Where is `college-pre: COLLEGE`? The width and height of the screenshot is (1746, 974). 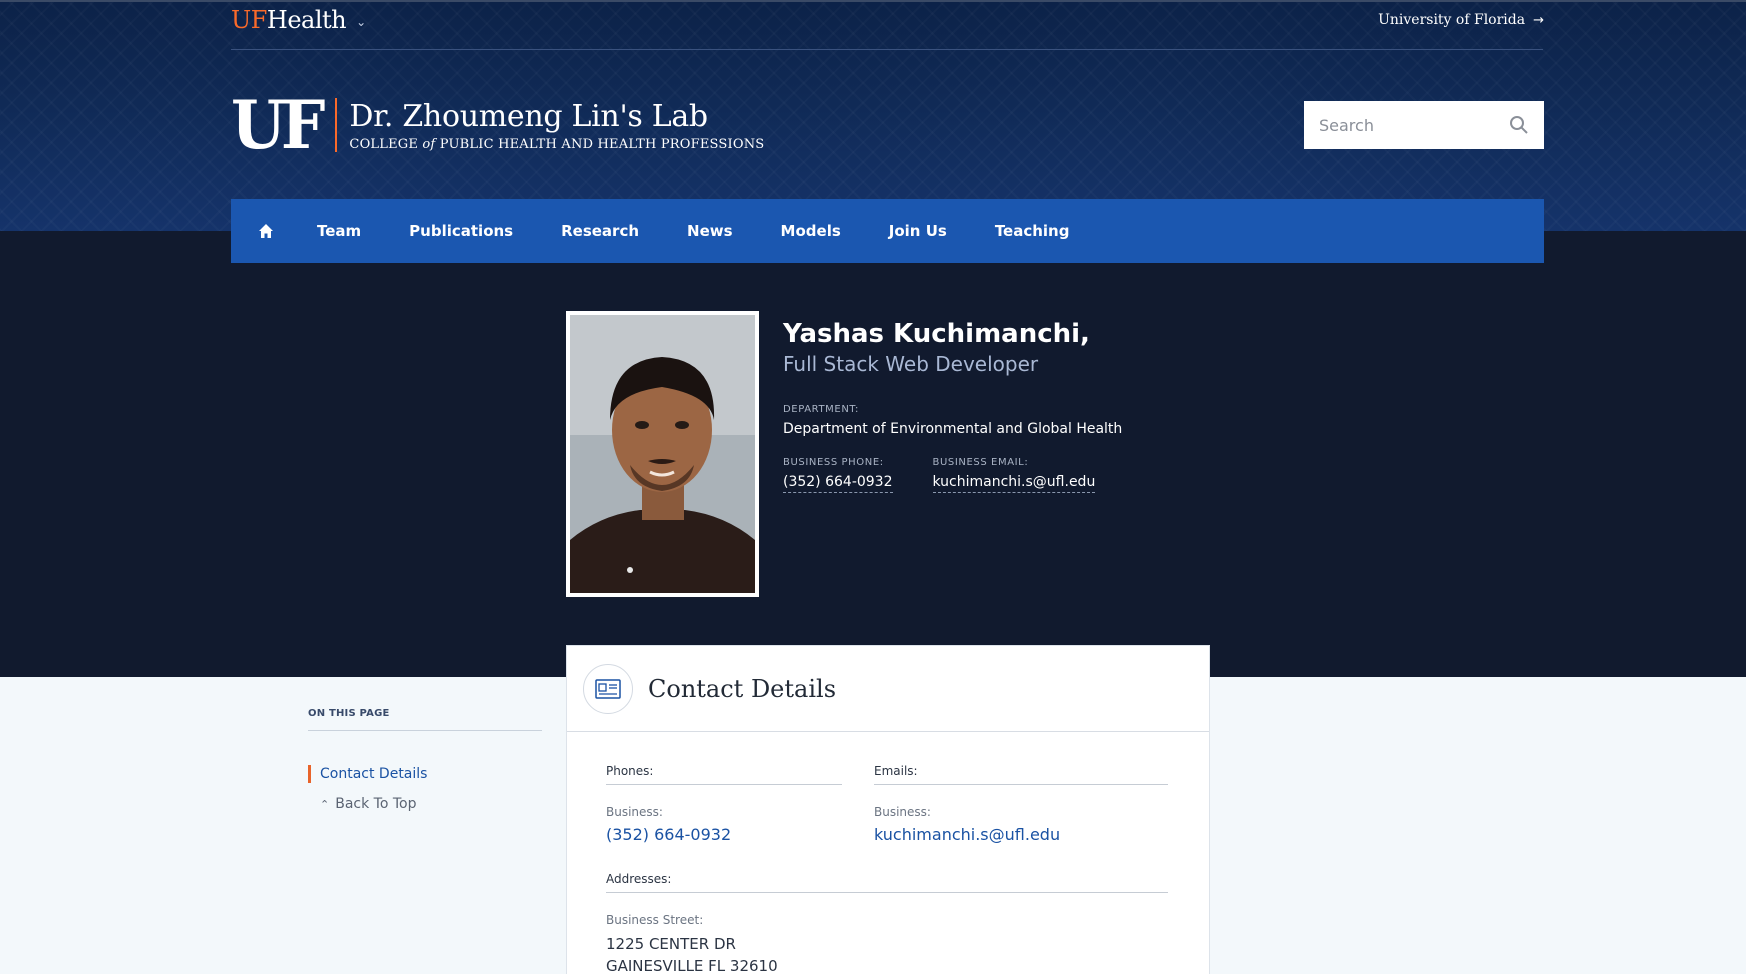
college-pre: COLLEGE is located at coordinates (384, 144).